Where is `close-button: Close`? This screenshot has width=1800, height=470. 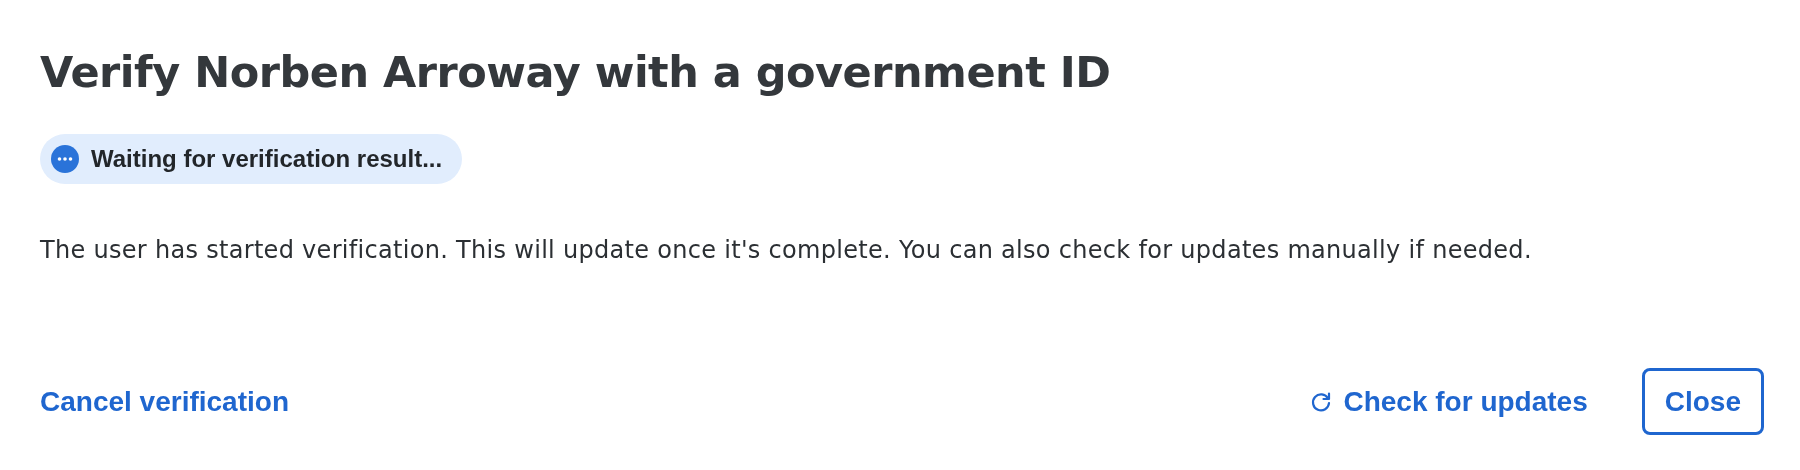
close-button: Close is located at coordinates (1702, 401).